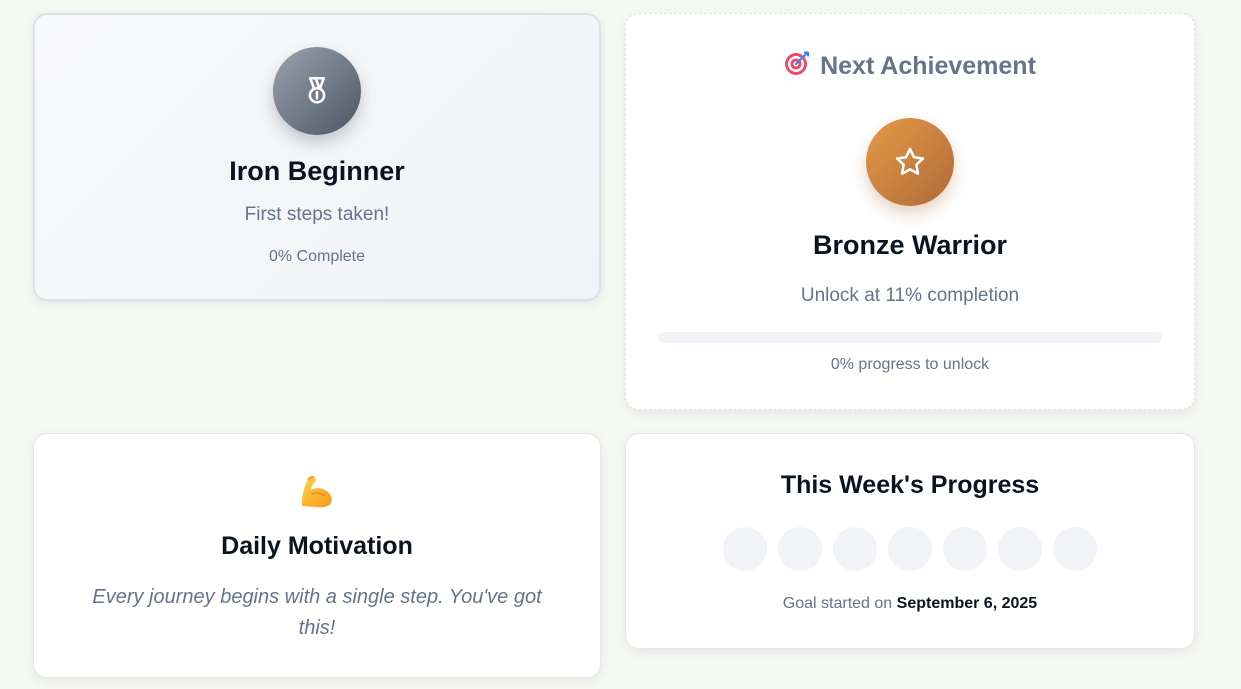  I want to click on week-day-tracker, so click(910, 549).